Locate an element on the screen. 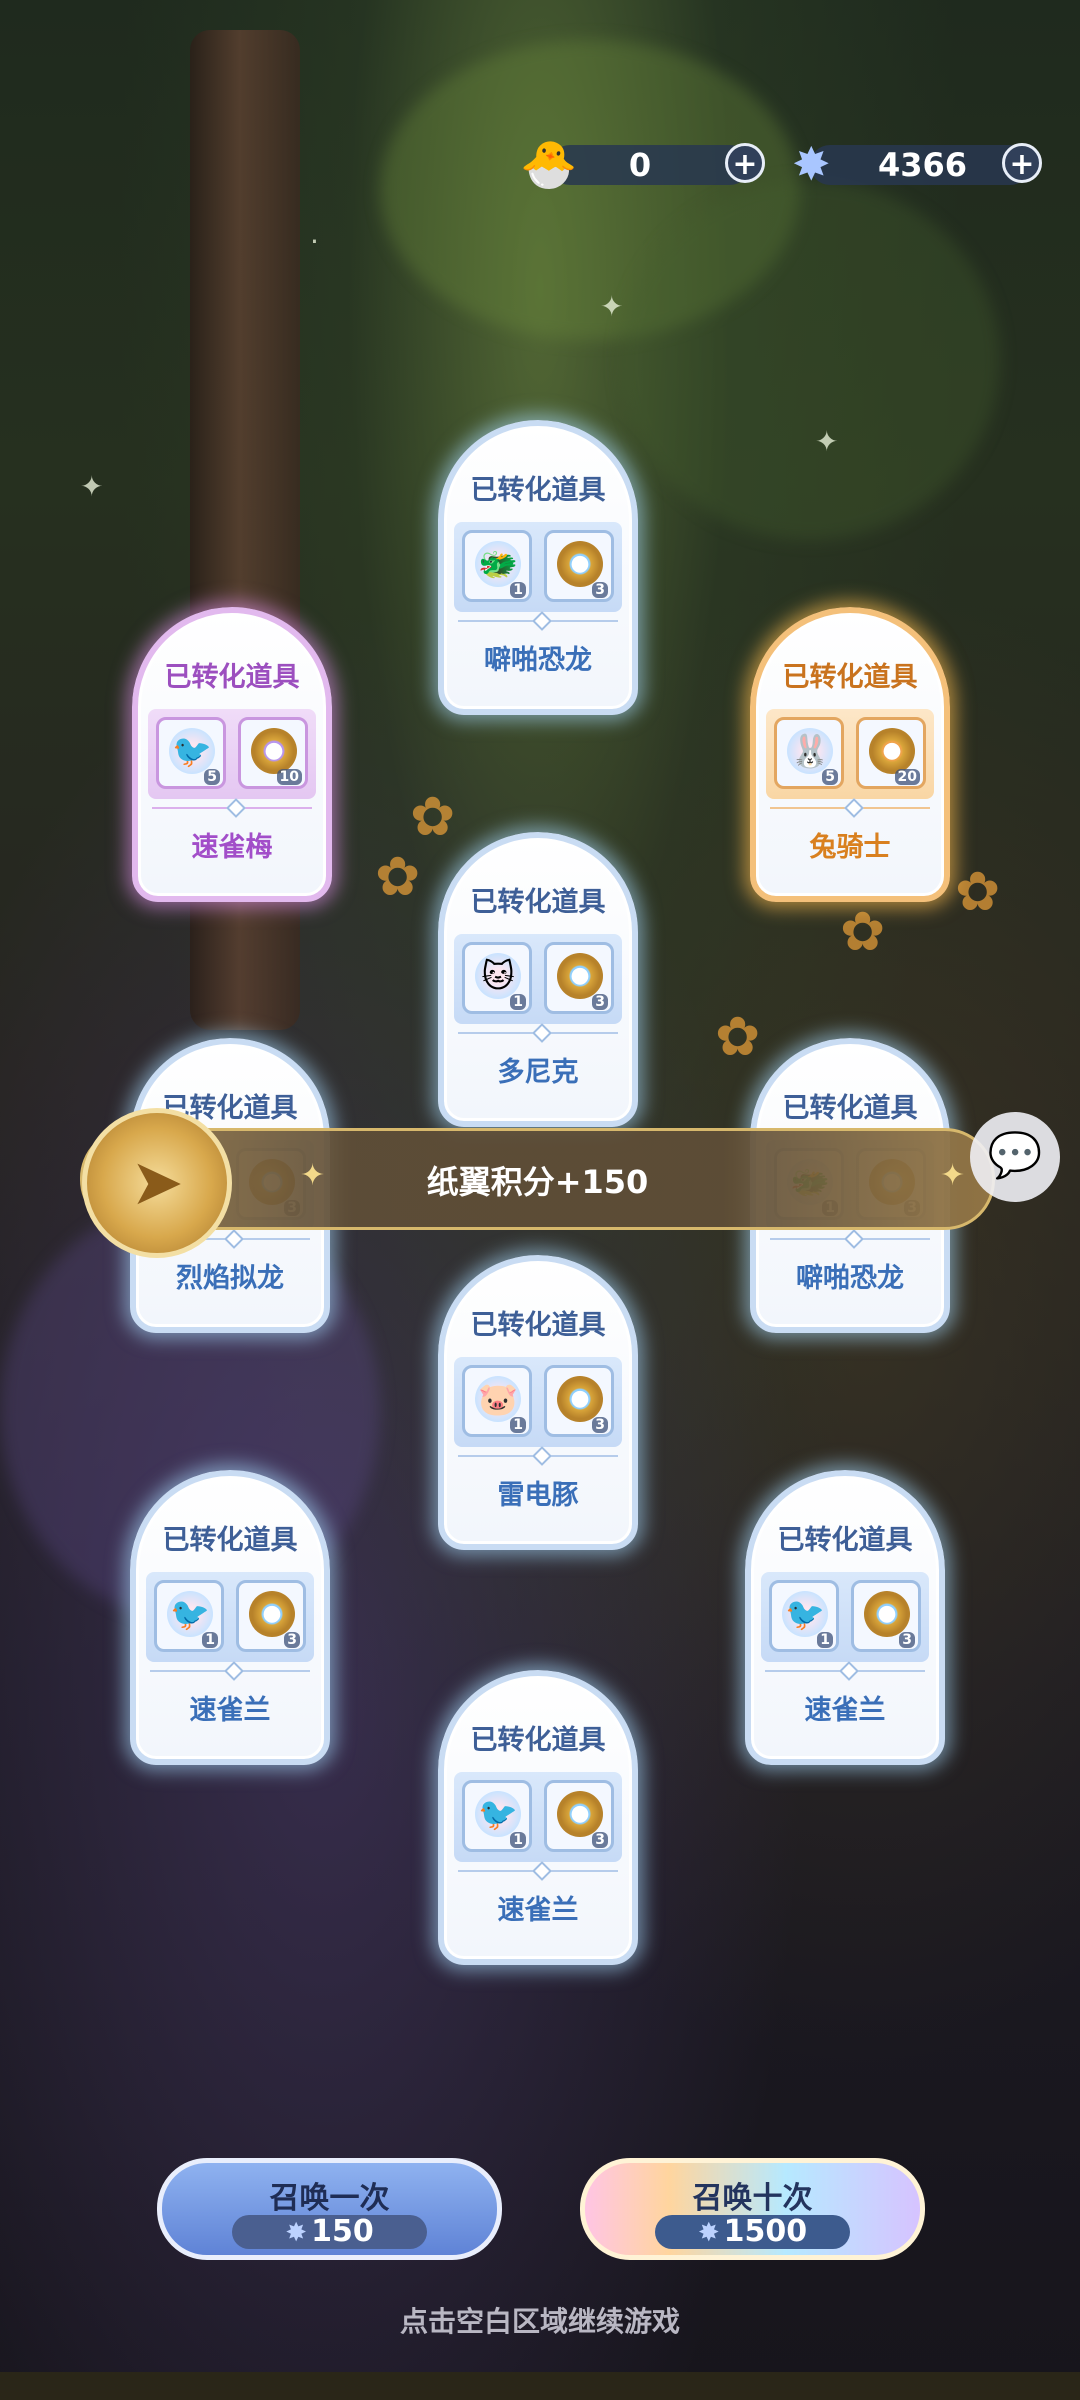  reward-item: ● 20 is located at coordinates (891, 753).